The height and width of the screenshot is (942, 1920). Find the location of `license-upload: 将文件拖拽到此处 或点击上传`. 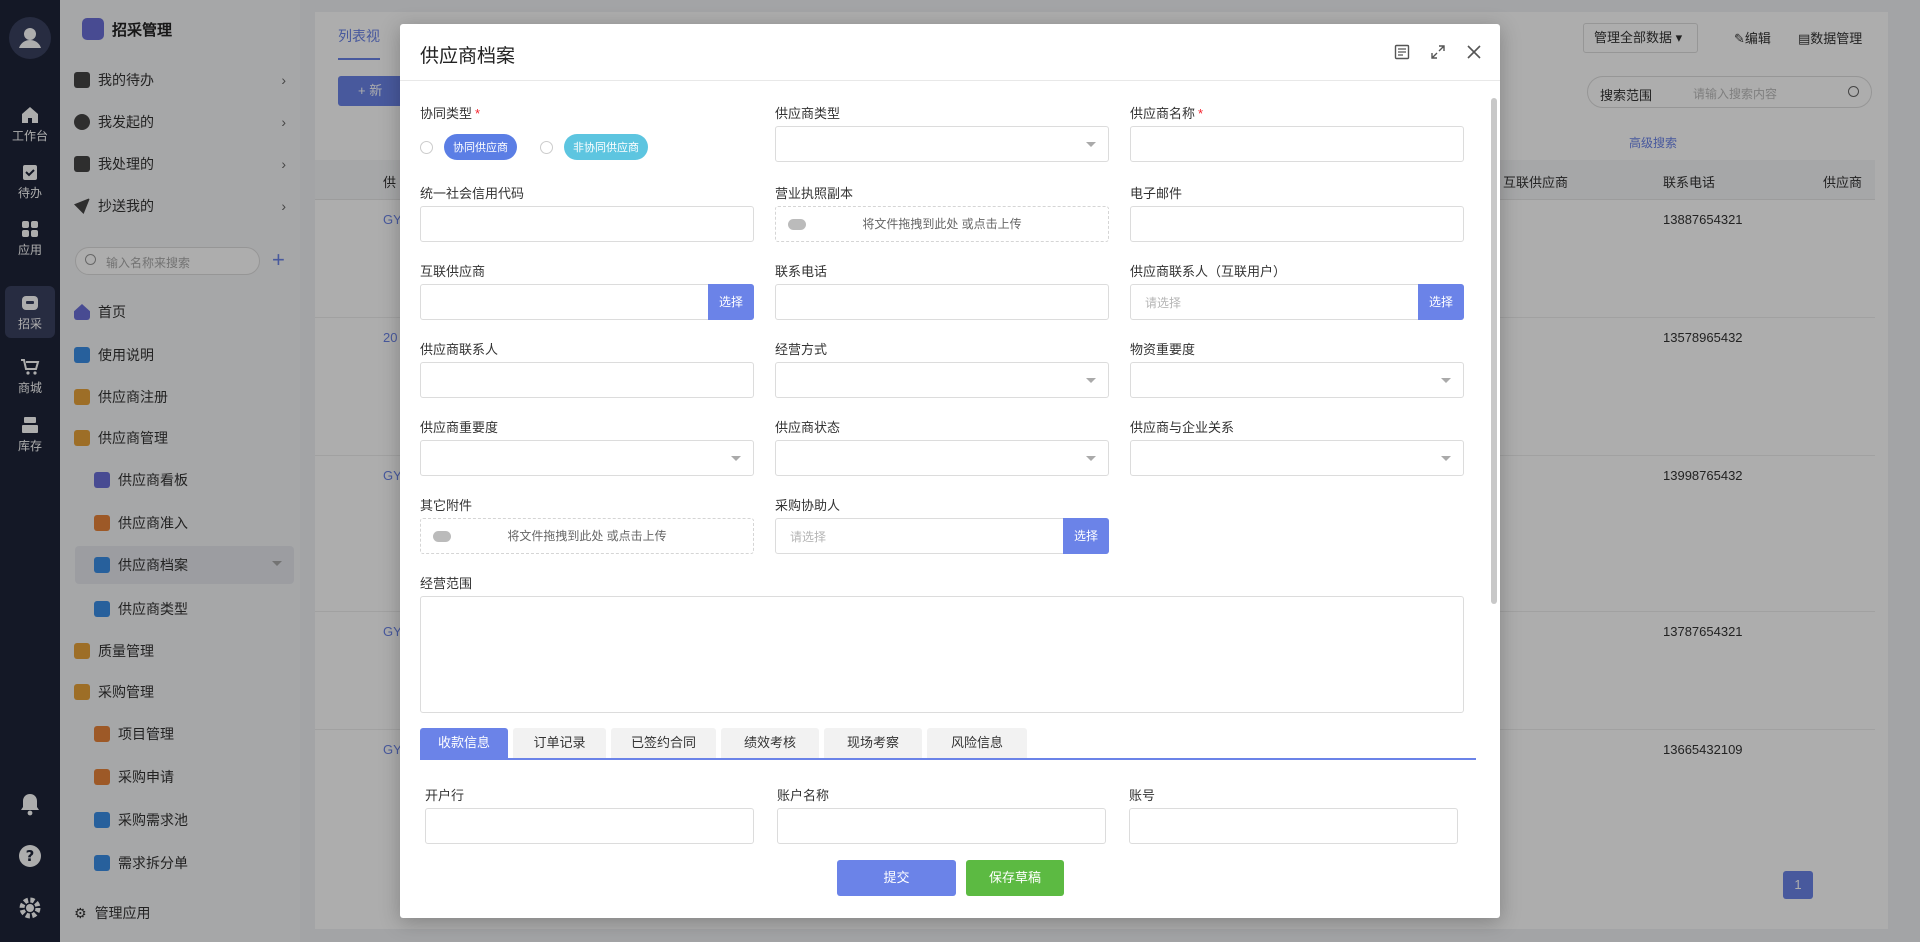

license-upload: 将文件拖拽到此处 或点击上传 is located at coordinates (942, 224).